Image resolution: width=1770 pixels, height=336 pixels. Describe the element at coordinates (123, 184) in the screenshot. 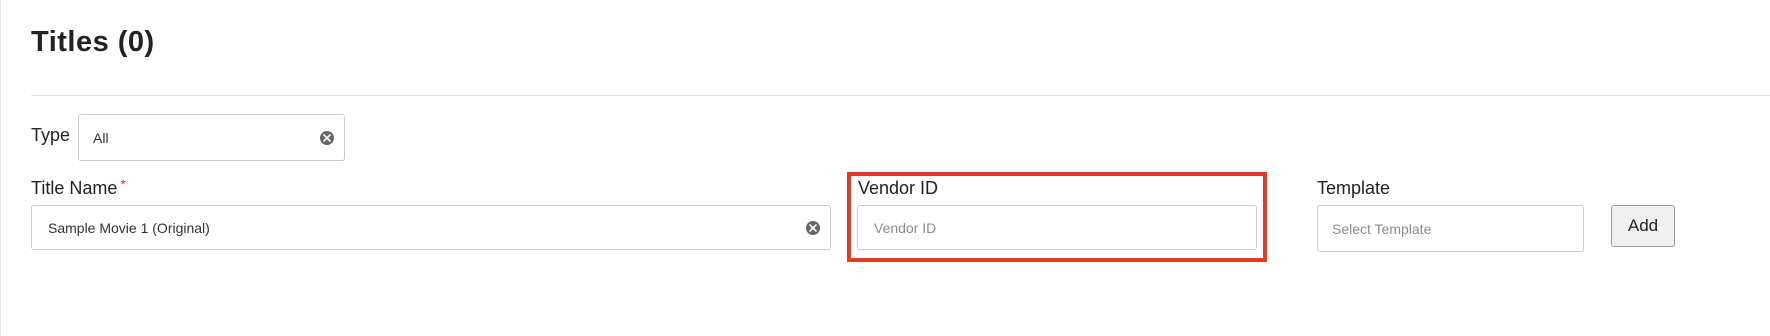

I see `required-asterisk: *` at that location.